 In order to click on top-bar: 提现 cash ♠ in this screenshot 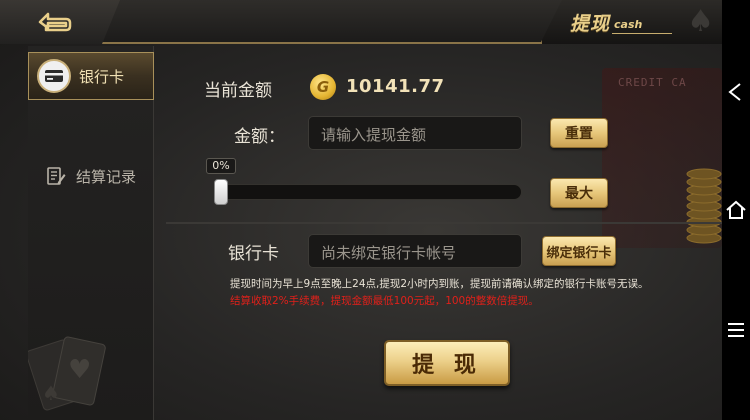, I will do `click(361, 22)`.